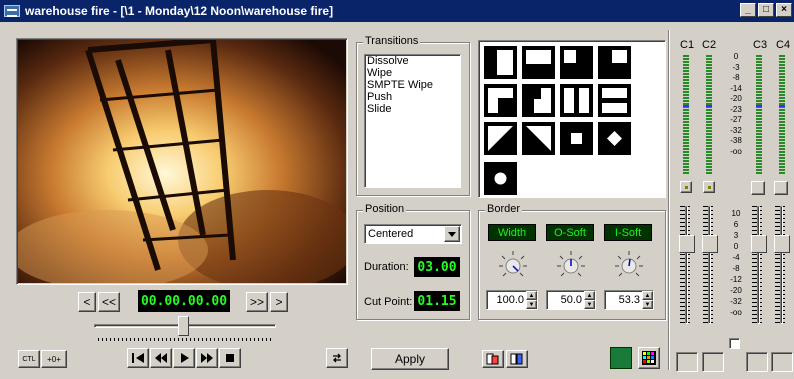 Image resolution: width=794 pixels, height=379 pixels. What do you see at coordinates (571, 300) in the screenshot?
I see `o-soft-spinner: 50.0 ▲ ▼` at bounding box center [571, 300].